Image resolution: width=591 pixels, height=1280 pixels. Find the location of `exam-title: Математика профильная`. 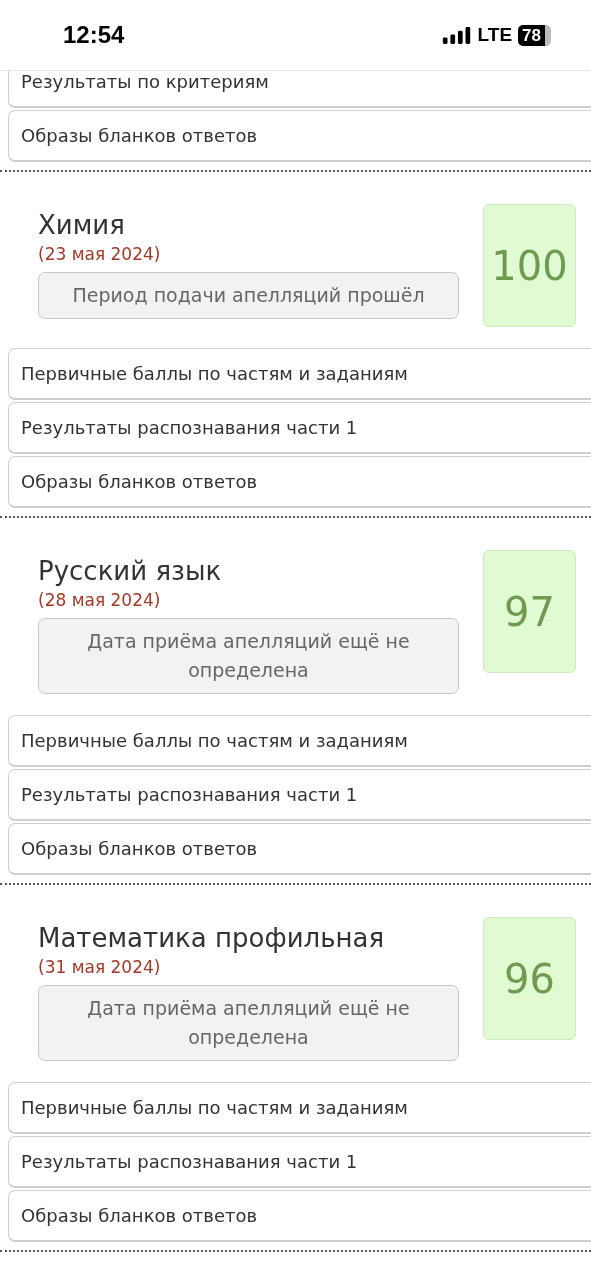

exam-title: Математика профильная is located at coordinates (212, 938).